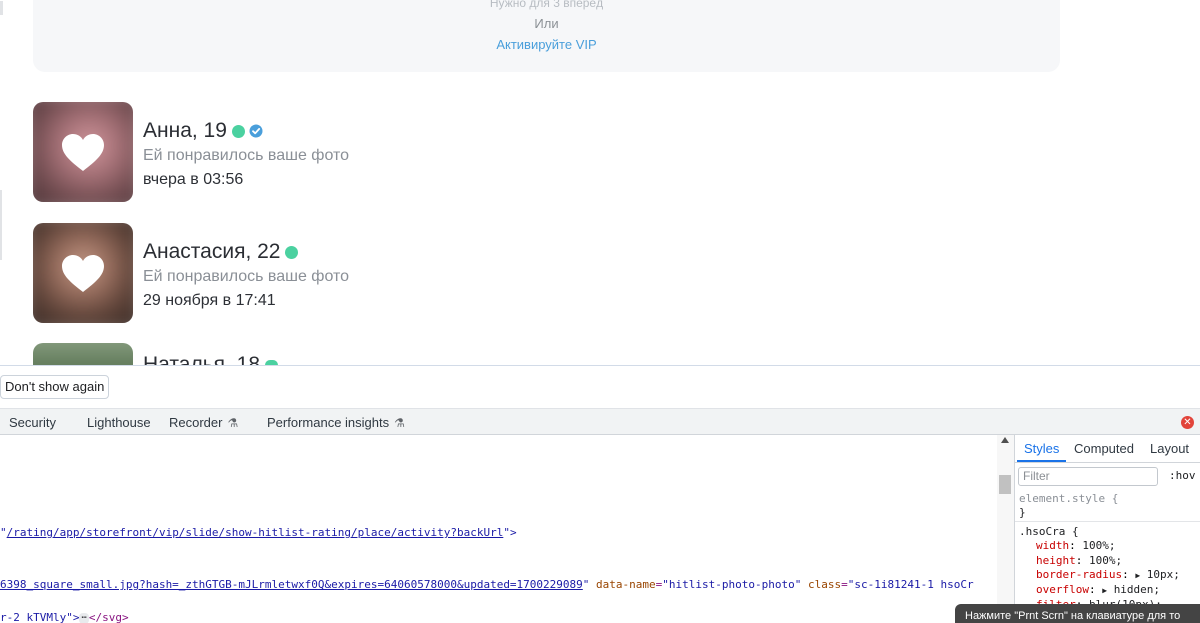  I want to click on attr-name: data-name, so click(626, 584).